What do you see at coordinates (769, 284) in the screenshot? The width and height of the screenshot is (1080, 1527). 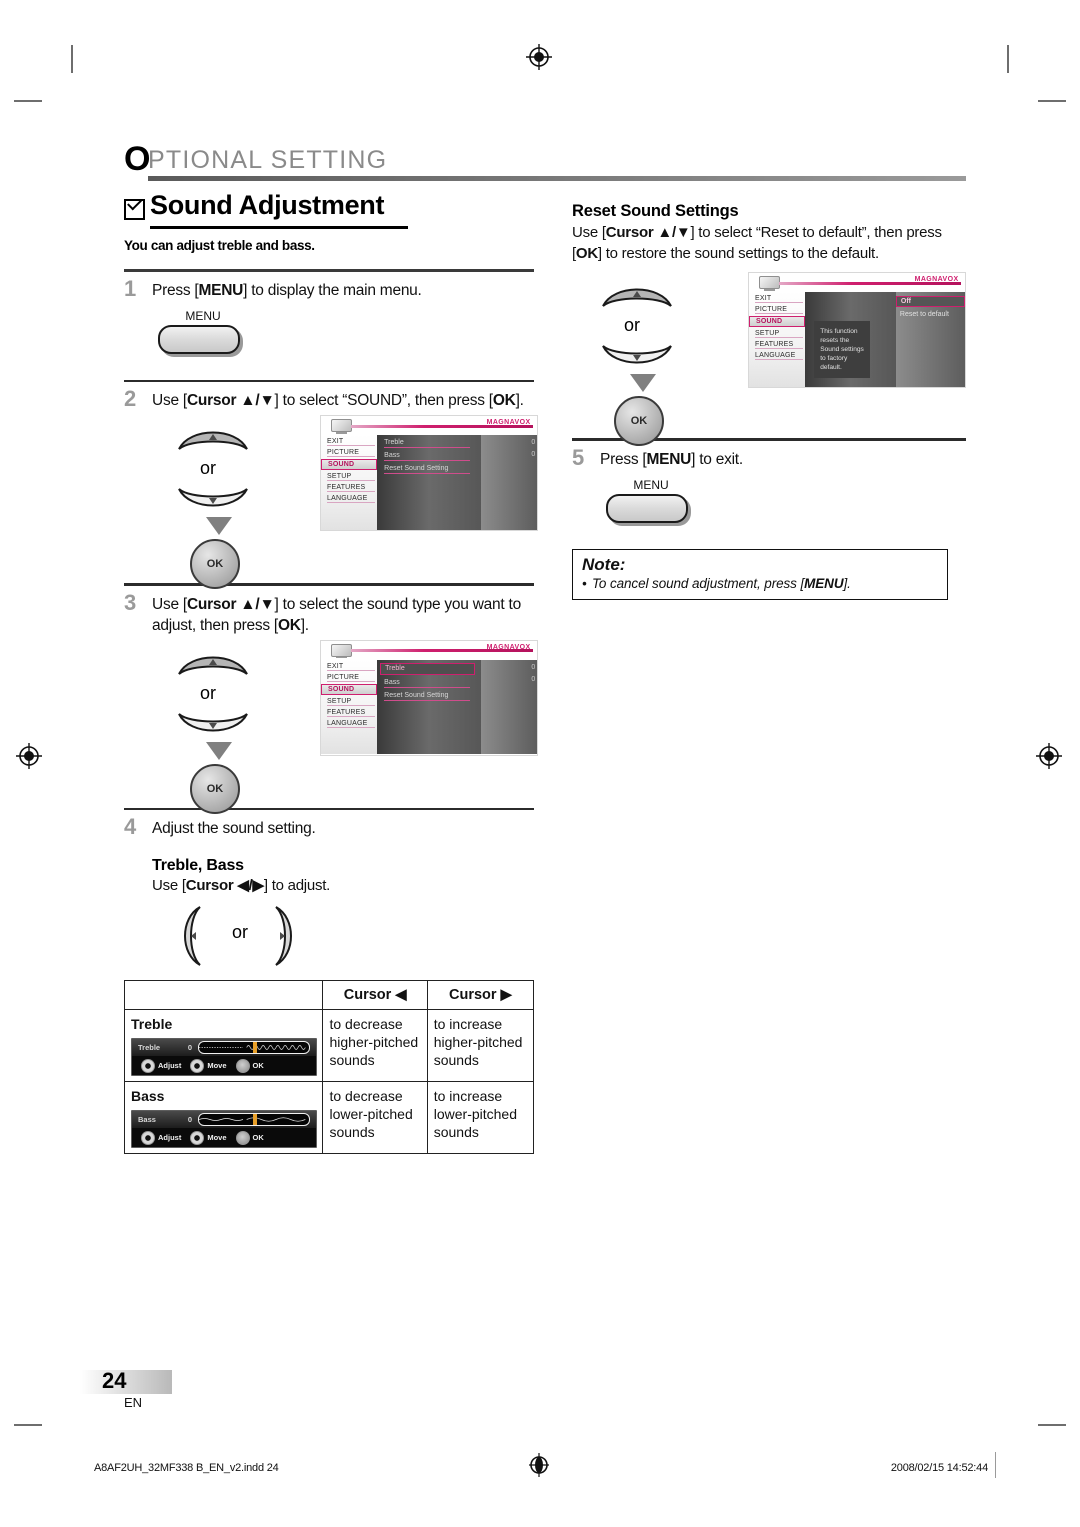 I see `tv-icon-reset` at bounding box center [769, 284].